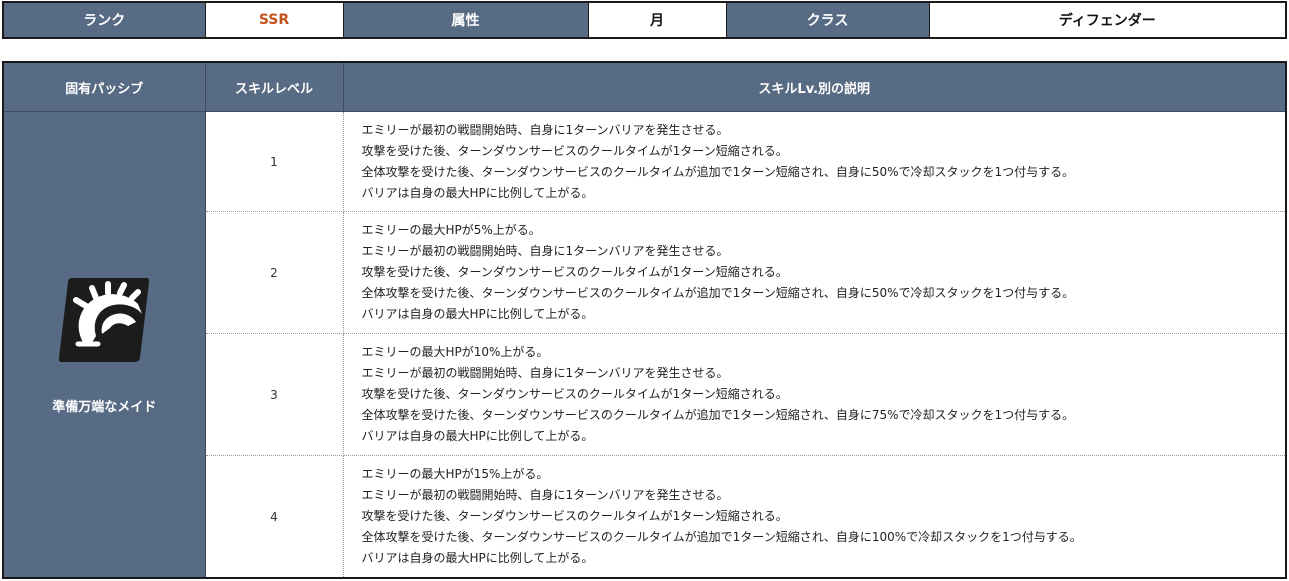 The image size is (1289, 581). I want to click on description-line: エミリーの最大HPが5%上がる。, so click(451, 230).